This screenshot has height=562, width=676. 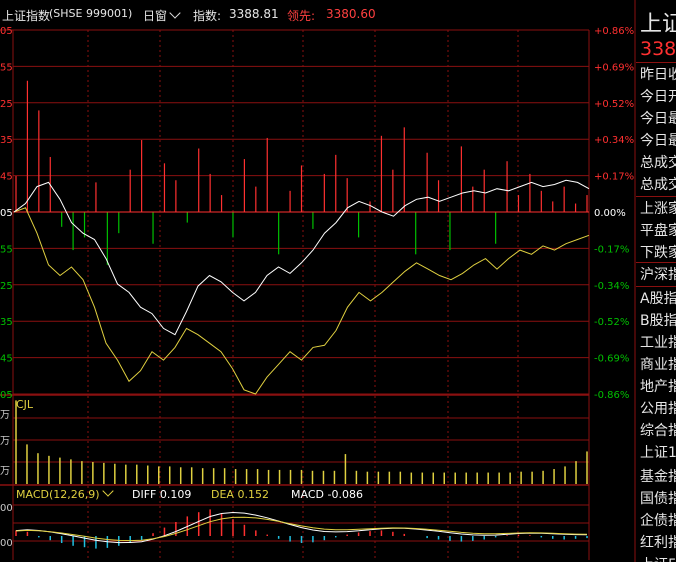 I want to click on panel-row: 昨日收, so click(x=658, y=75).